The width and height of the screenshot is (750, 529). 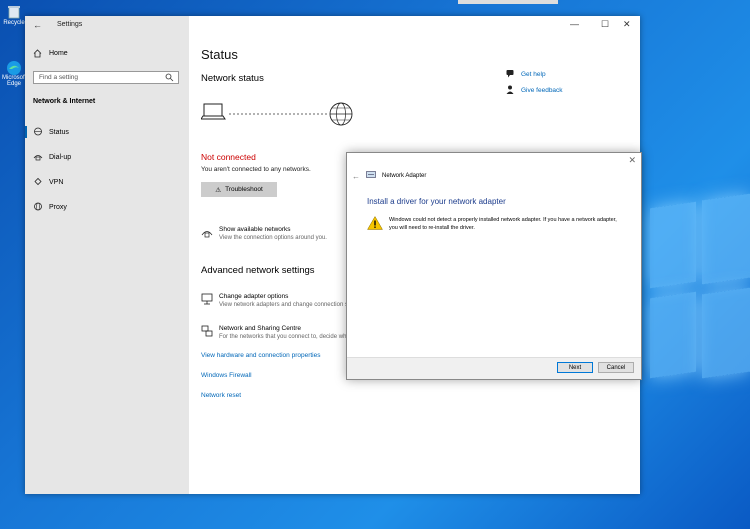 What do you see at coordinates (510, 90) in the screenshot?
I see `feedback-person-icon` at bounding box center [510, 90].